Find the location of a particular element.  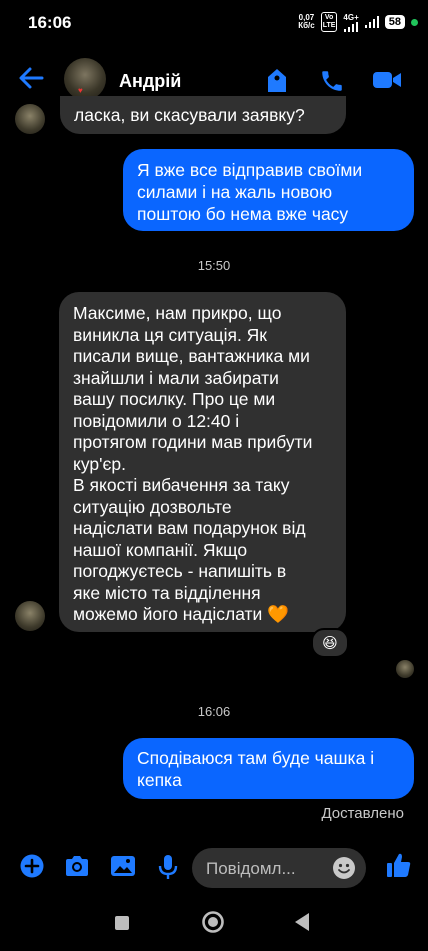

triangle-left-icon is located at coordinates (302, 922).